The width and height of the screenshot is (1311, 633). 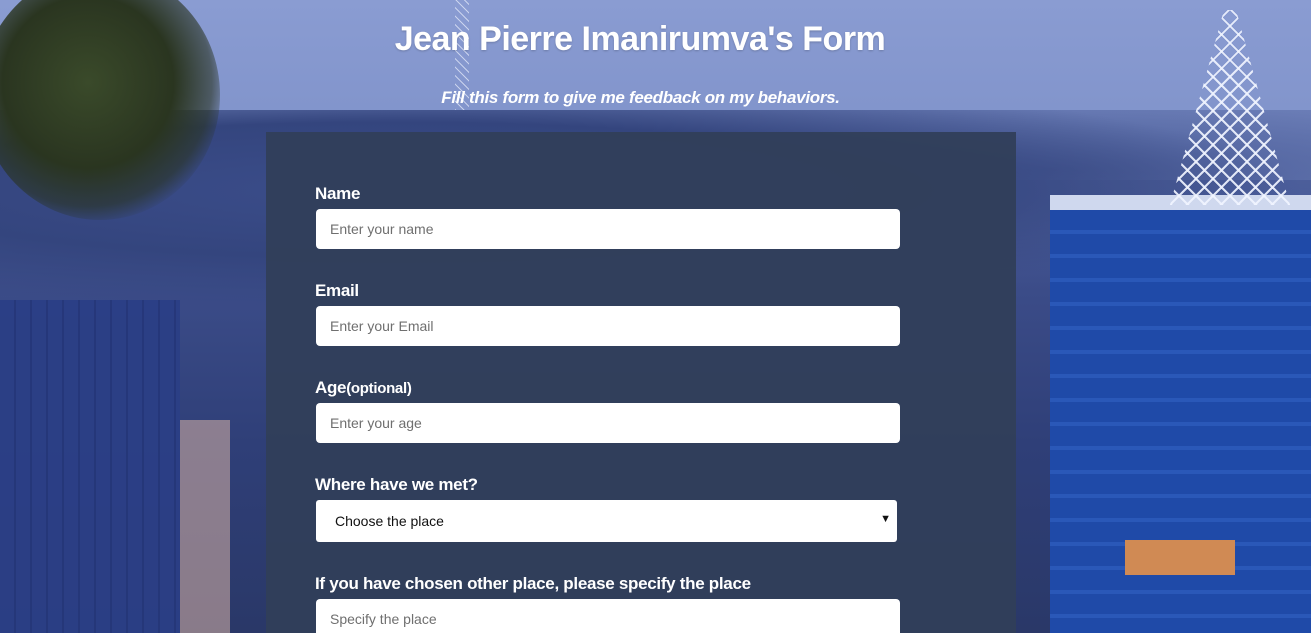 What do you see at coordinates (389, 521) in the screenshot?
I see `place-select-value: Choose the place` at bounding box center [389, 521].